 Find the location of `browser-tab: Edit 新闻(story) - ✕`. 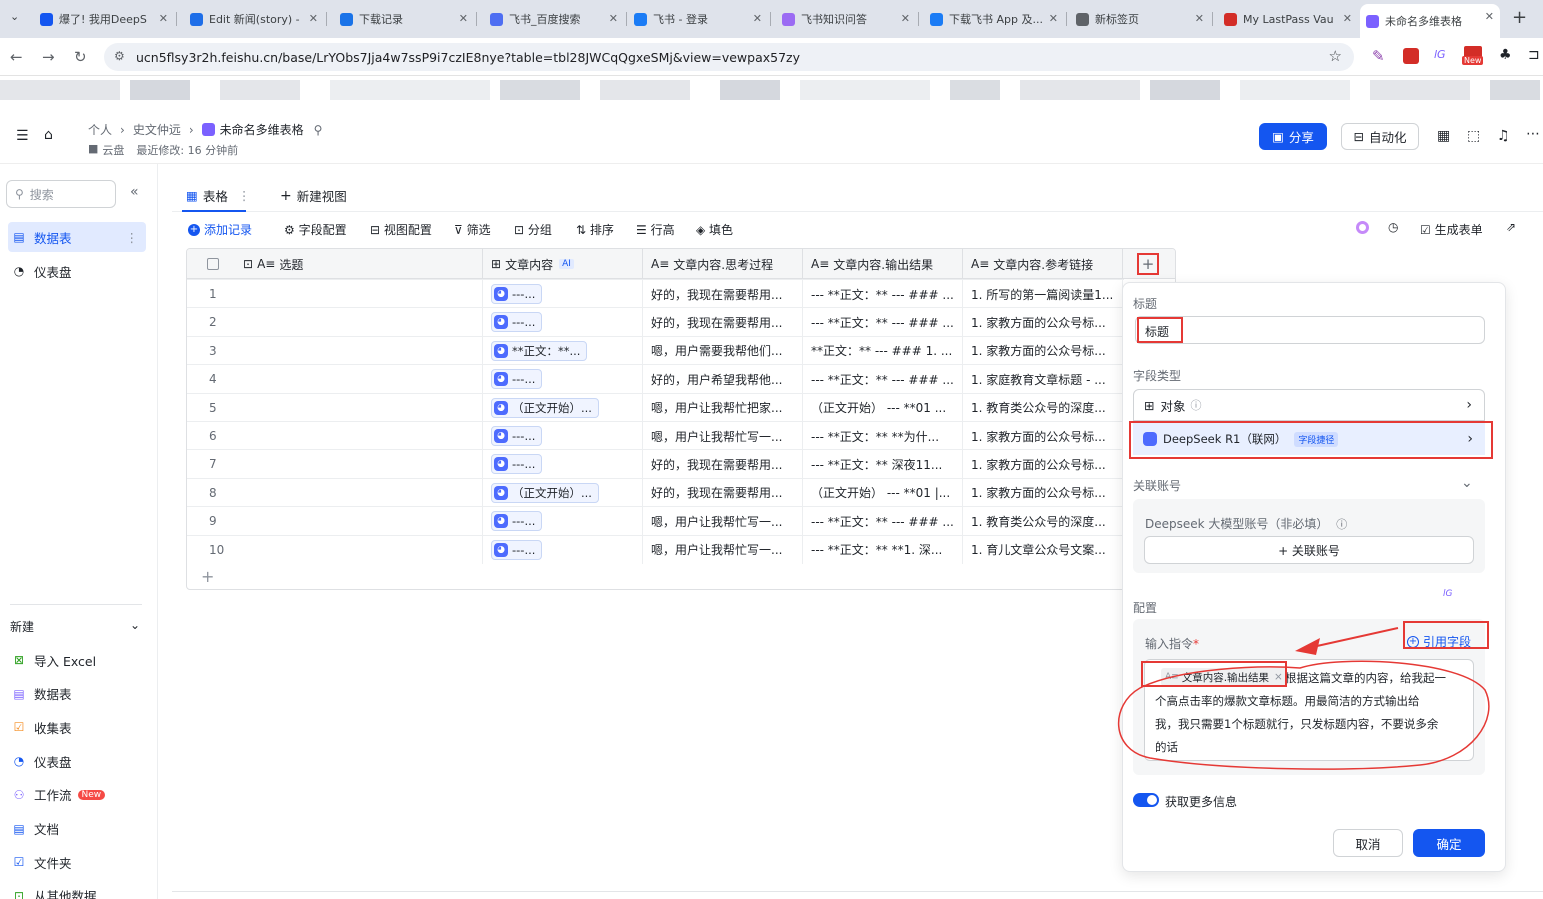

browser-tab: Edit 新闻(story) - ✕ is located at coordinates (254, 19).